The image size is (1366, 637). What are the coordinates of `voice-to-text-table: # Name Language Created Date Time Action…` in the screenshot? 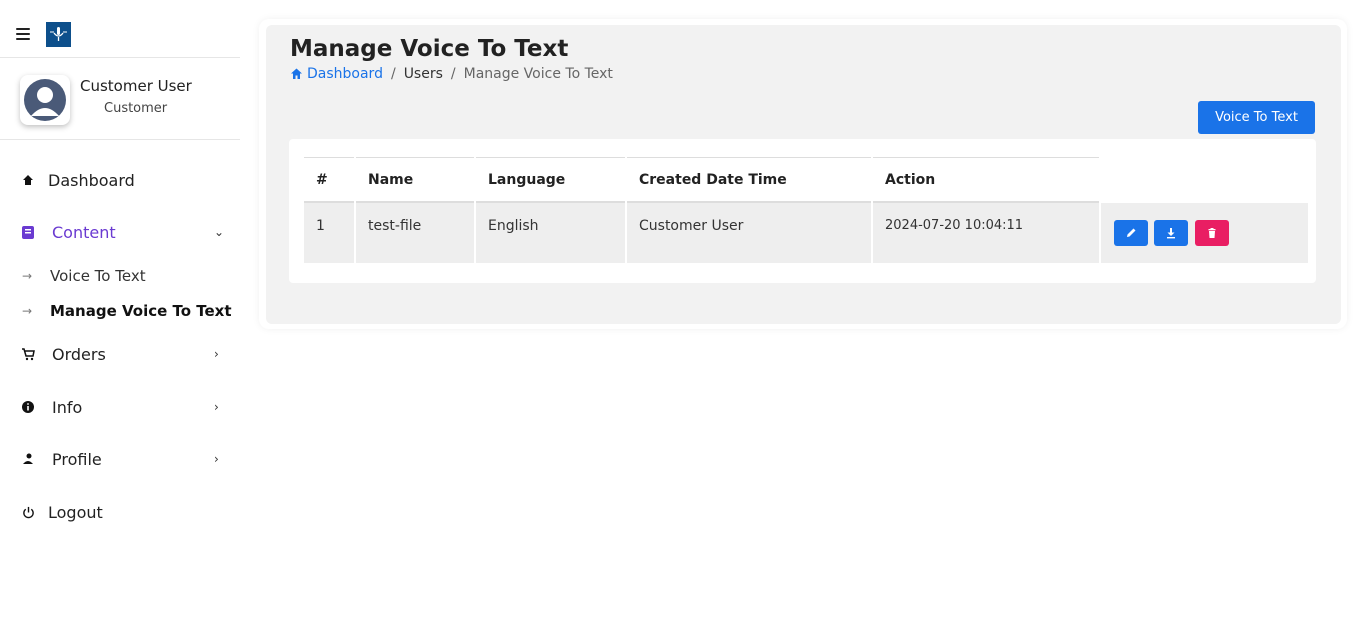 It's located at (806, 210).